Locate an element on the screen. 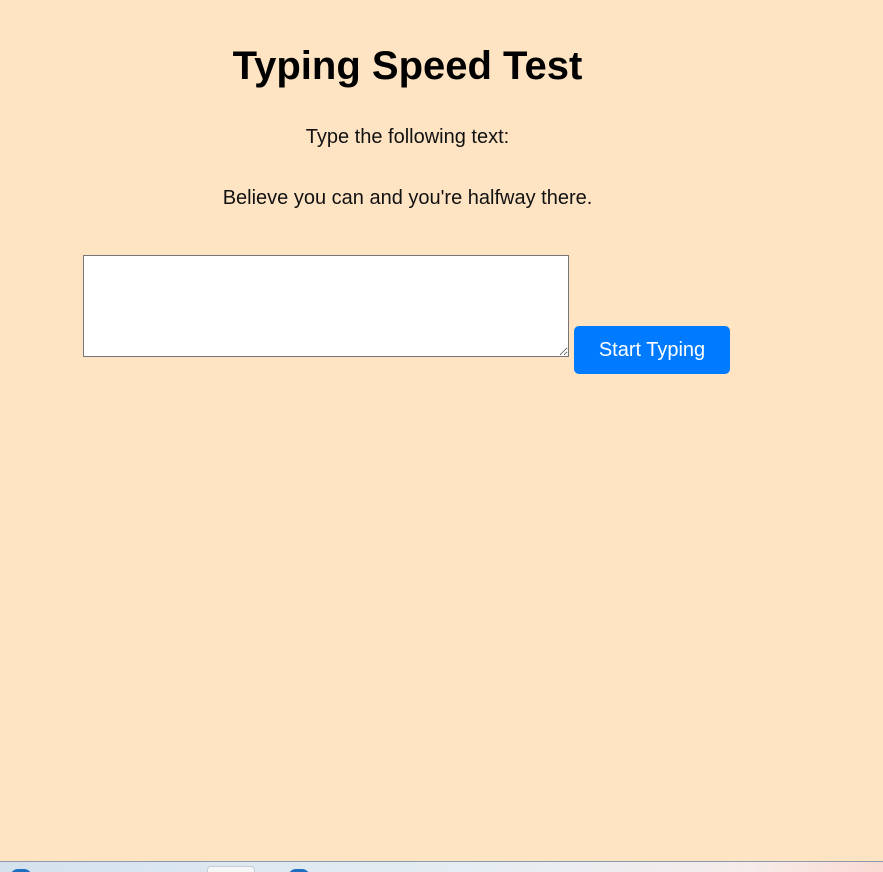 This screenshot has width=883, height=872. taskbar-button is located at coordinates (231, 869).